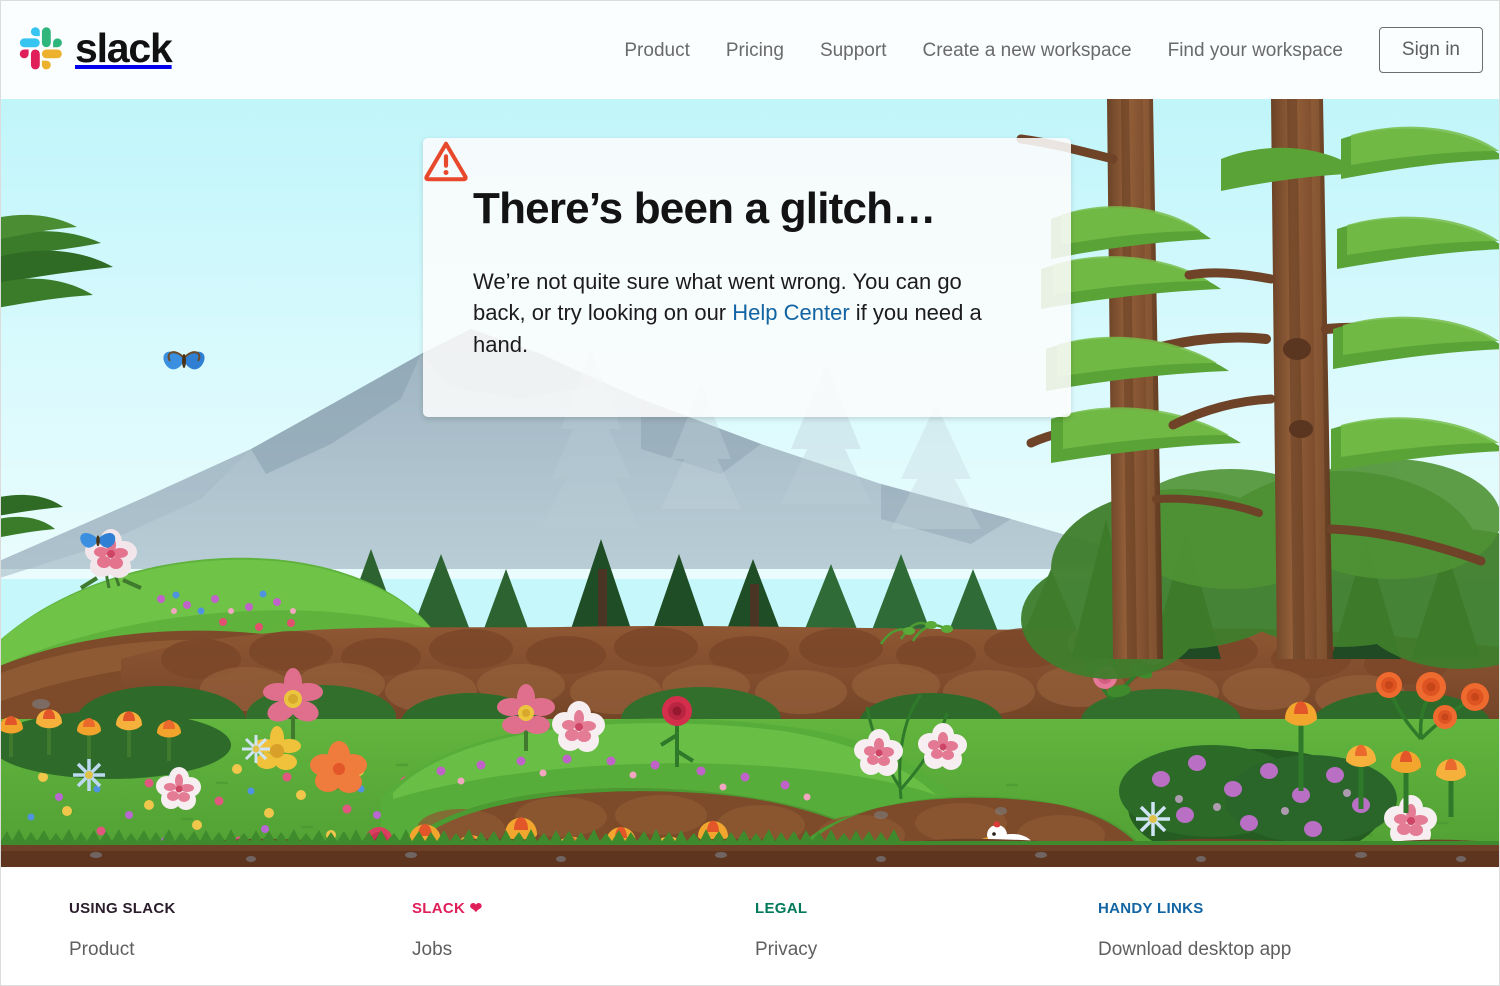  What do you see at coordinates (790, 312) in the screenshot?
I see `help-center-link: Help Center` at bounding box center [790, 312].